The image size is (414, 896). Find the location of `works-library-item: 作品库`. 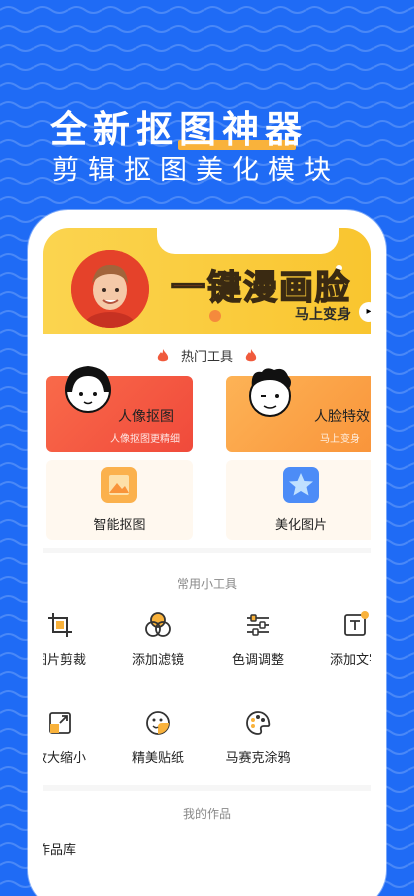

works-library-item: 作品库 is located at coordinates (59, 848).